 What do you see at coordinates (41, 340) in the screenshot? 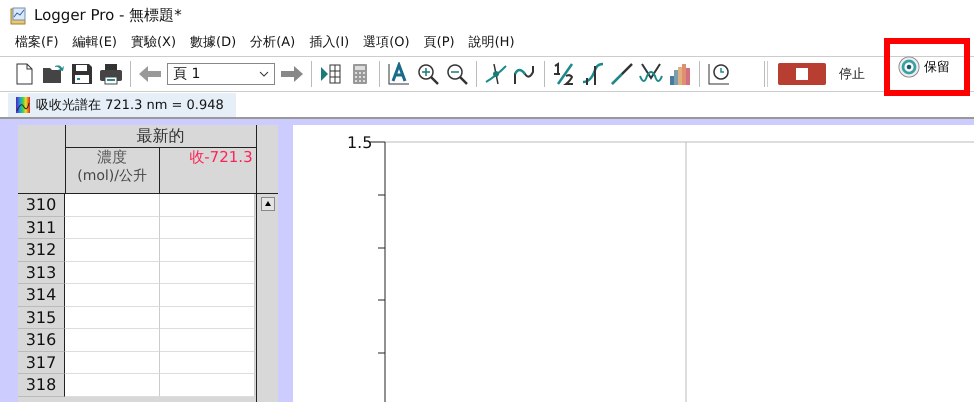
I see `row-number: 316` at bounding box center [41, 340].